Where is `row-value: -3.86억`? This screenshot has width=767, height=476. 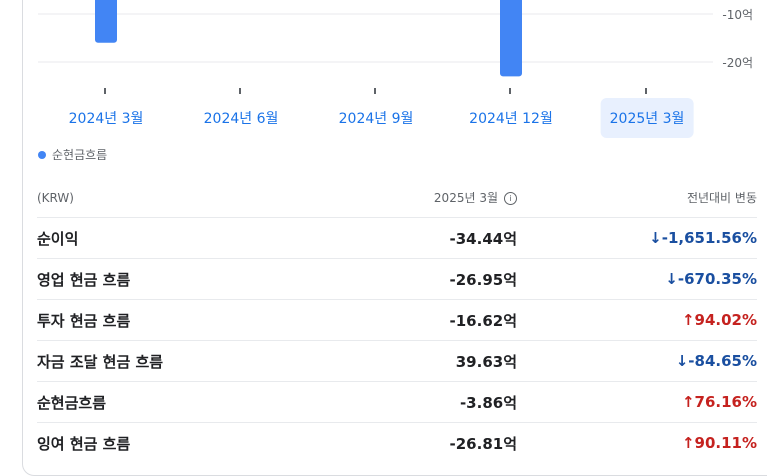
row-value: -3.86억 is located at coordinates (437, 402).